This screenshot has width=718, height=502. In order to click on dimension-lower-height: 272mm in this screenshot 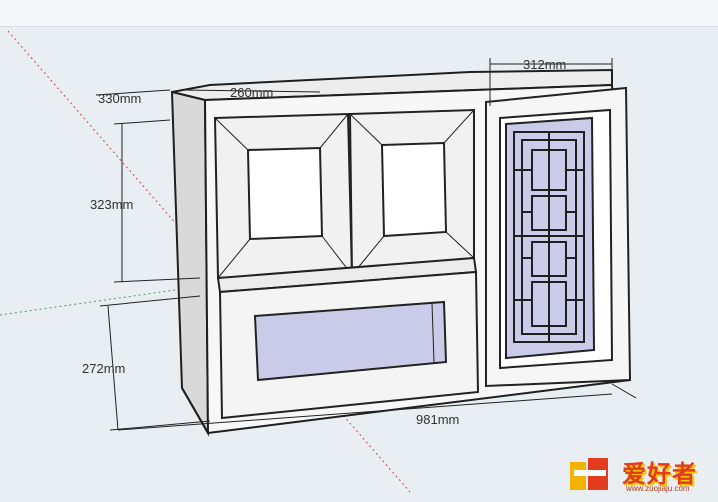, I will do `click(103, 368)`.